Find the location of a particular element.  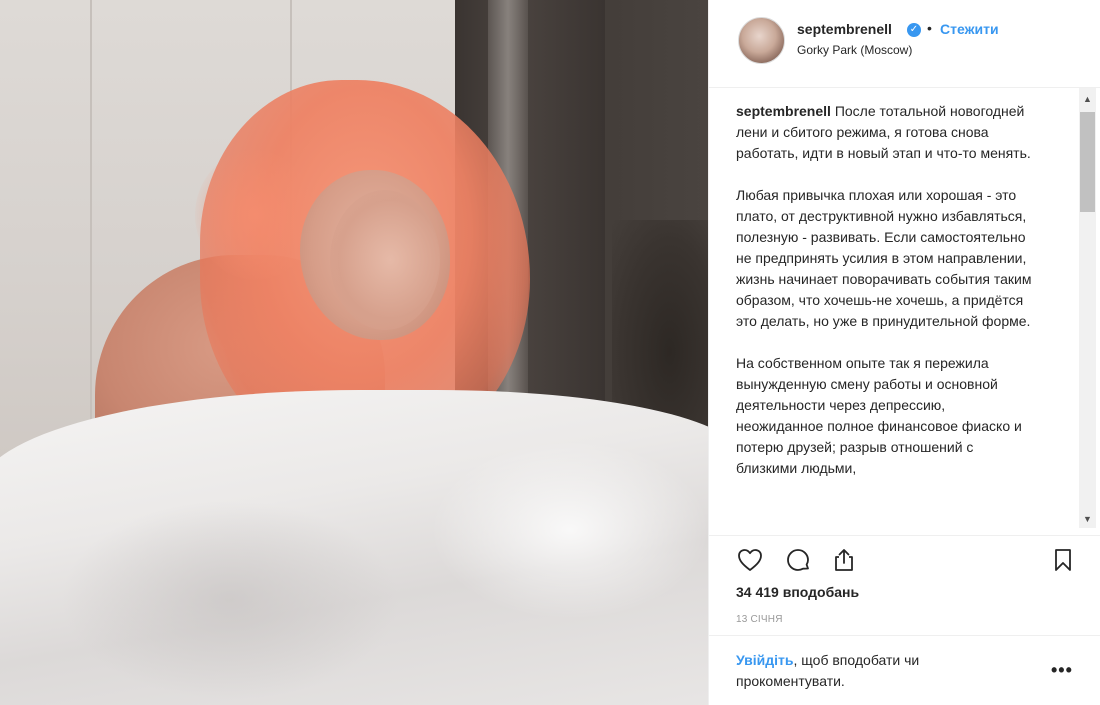

scrollbar-thumb is located at coordinates (1087, 162).